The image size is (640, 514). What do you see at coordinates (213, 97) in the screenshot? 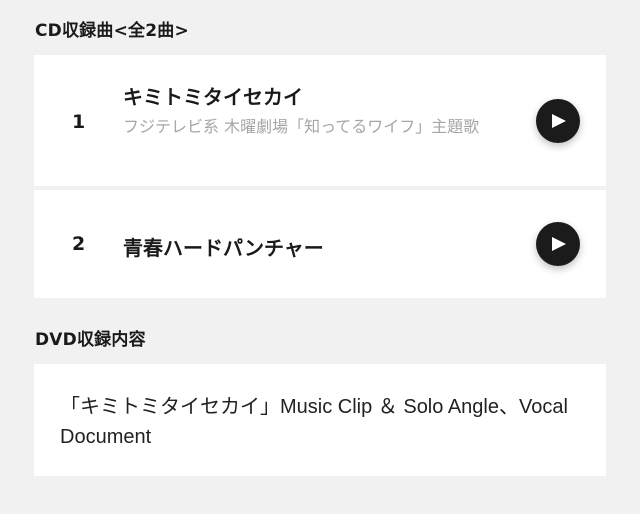
I see `track-title: キミトミタイセカイ` at bounding box center [213, 97].